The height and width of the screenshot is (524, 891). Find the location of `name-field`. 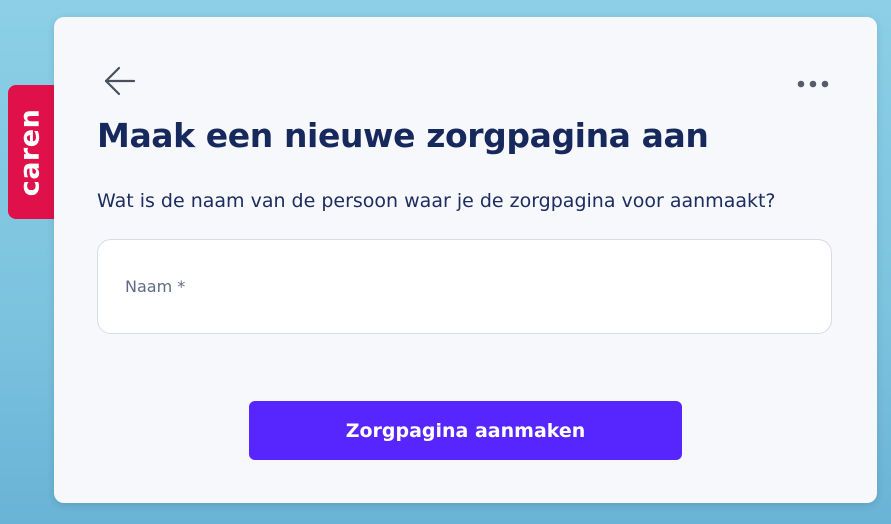

name-field is located at coordinates (464, 286).